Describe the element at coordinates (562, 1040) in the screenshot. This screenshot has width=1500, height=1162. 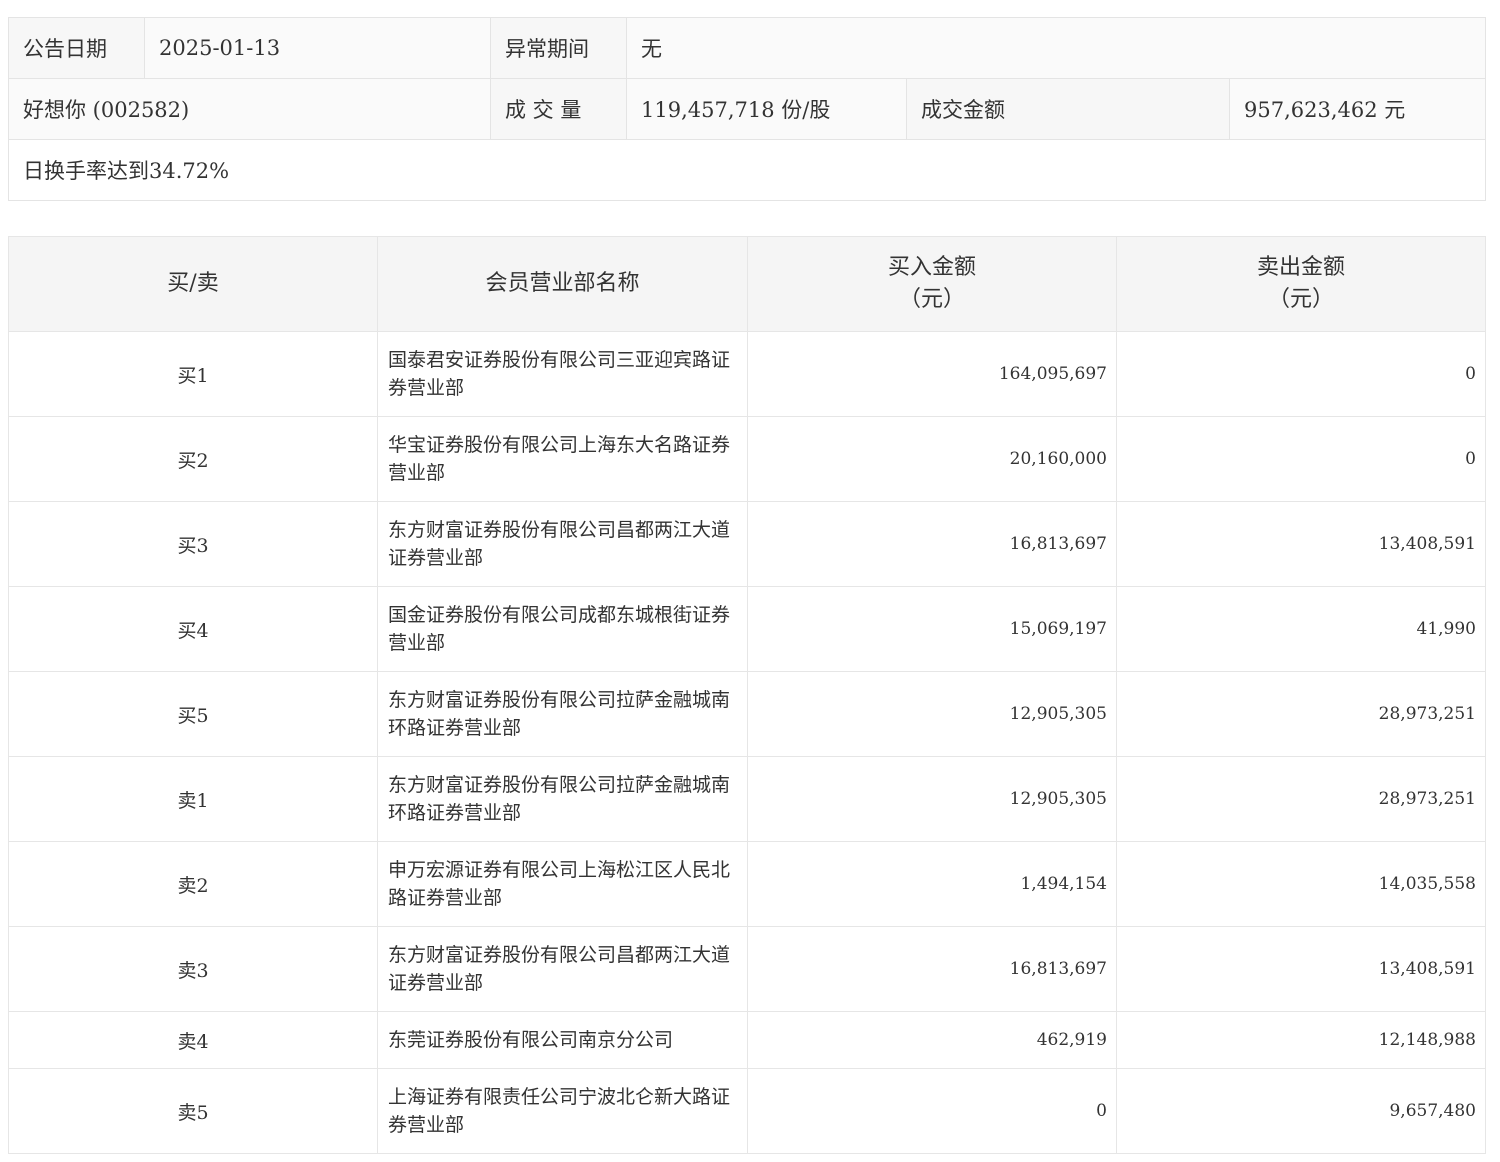
I see `row-member-name: 东莞证券股份有限公司南京分公司` at that location.